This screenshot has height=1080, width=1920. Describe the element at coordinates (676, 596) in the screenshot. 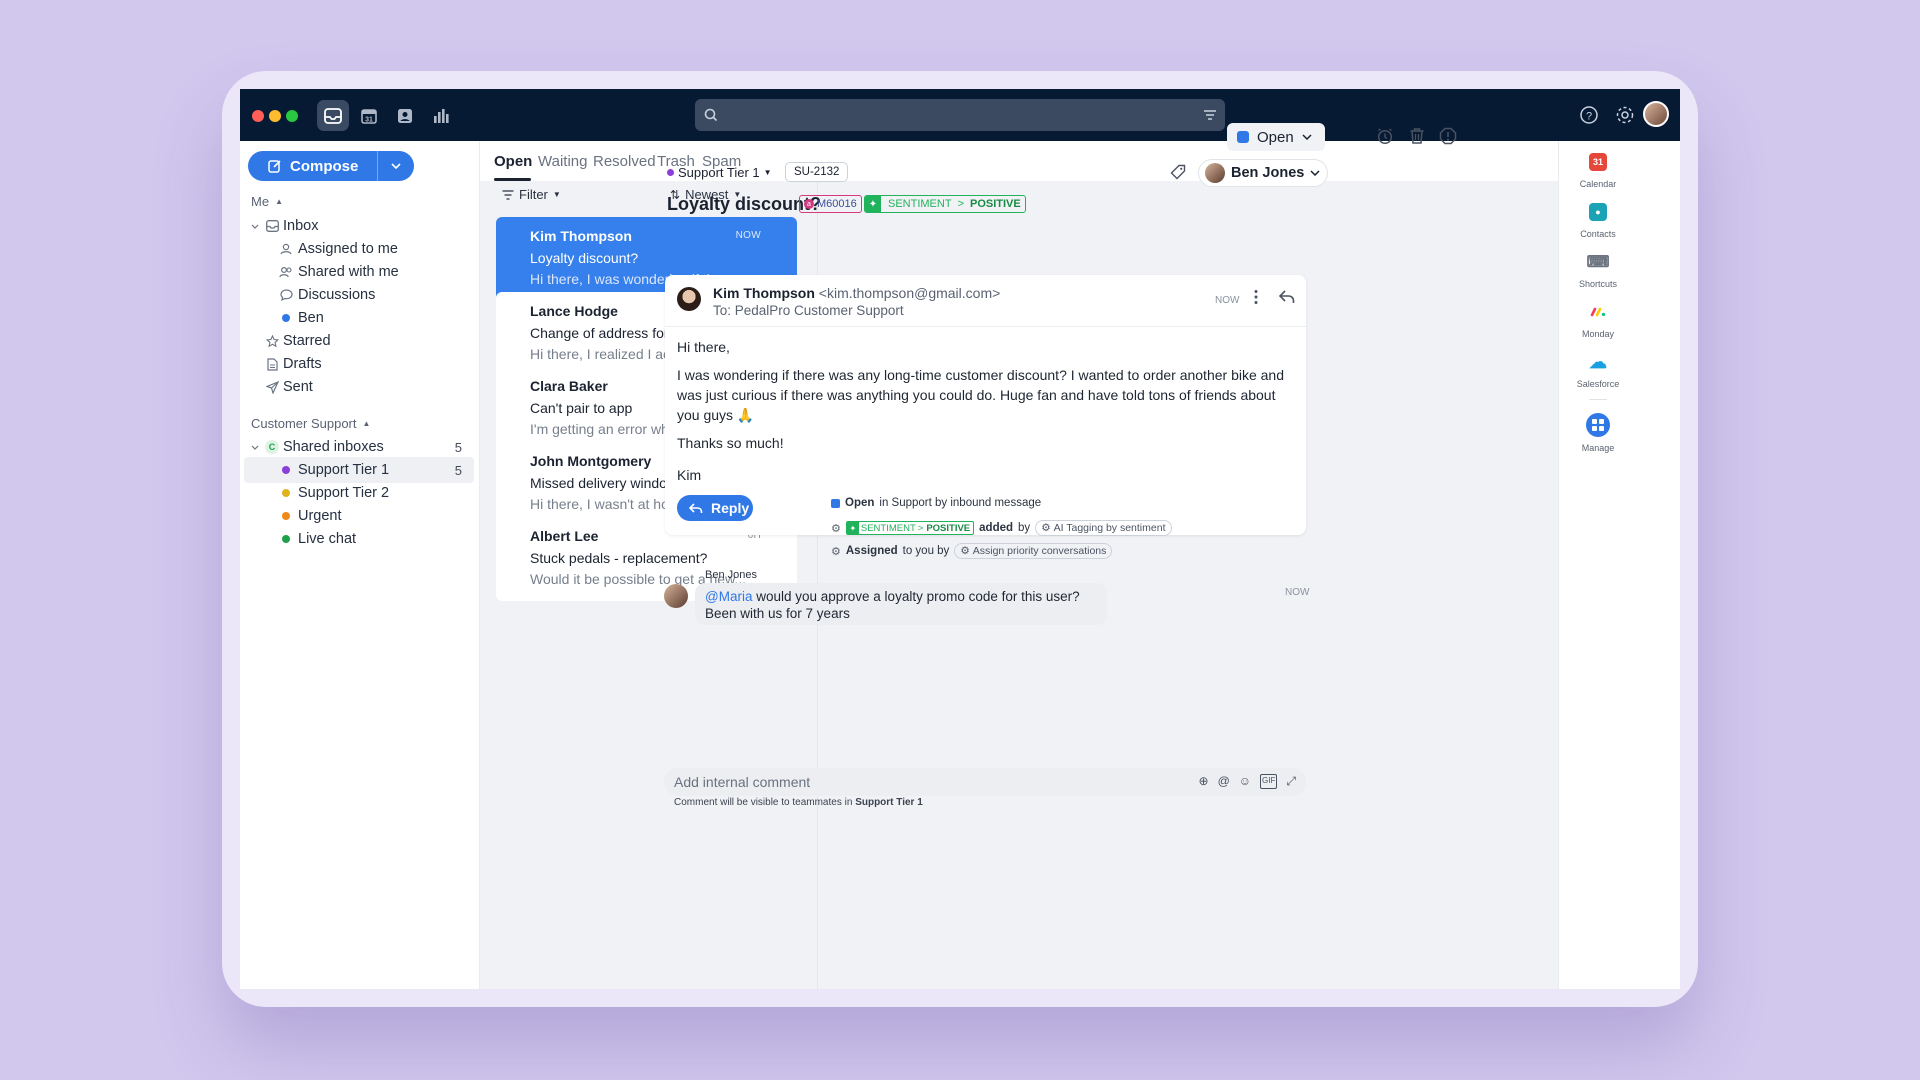

I see `comment-author-avatar` at that location.